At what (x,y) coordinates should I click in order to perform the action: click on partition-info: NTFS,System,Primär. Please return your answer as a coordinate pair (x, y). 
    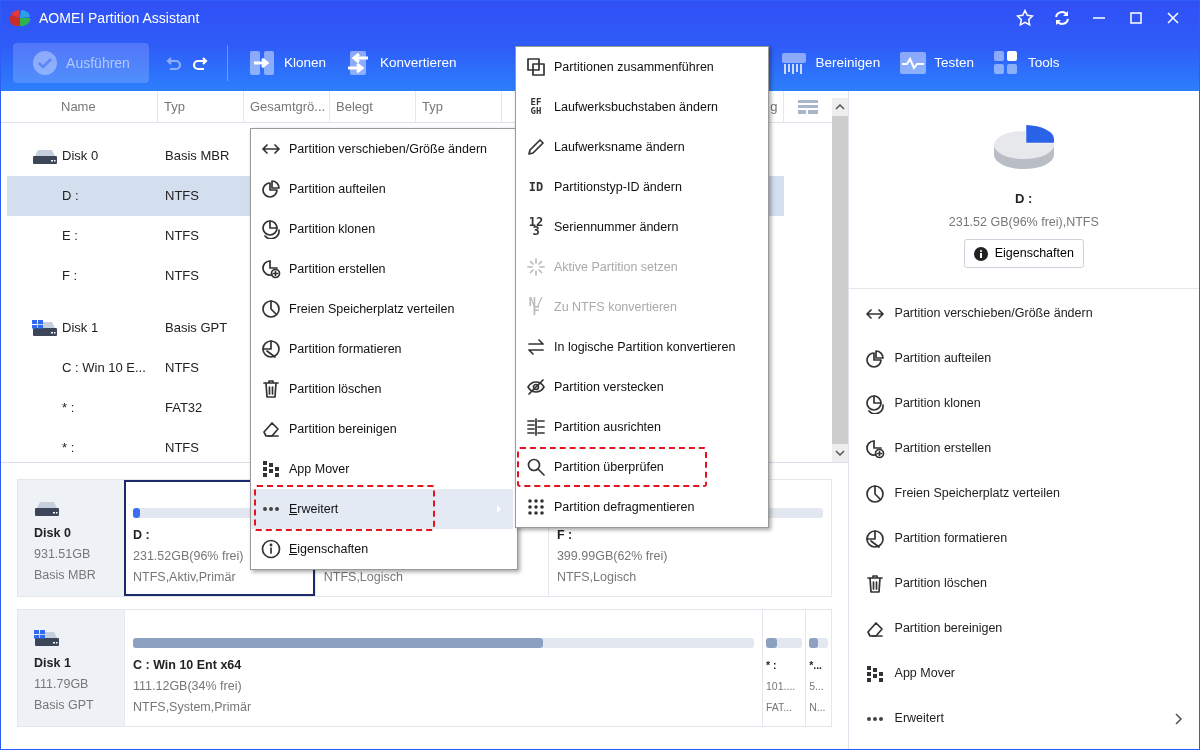
    Looking at the image, I should click on (192, 707).